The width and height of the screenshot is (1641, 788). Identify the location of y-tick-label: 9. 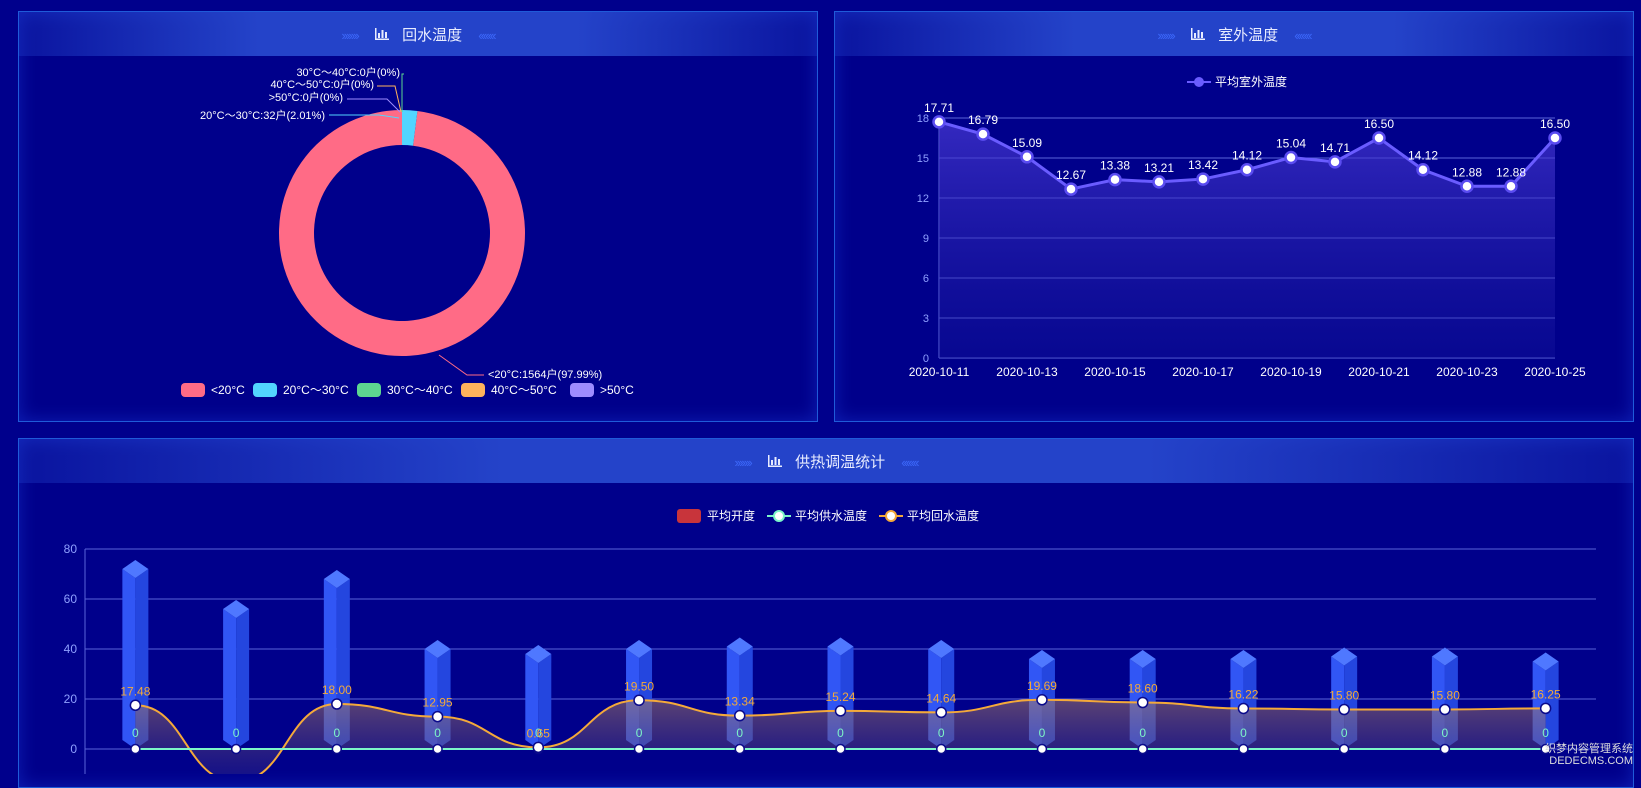
(926, 239).